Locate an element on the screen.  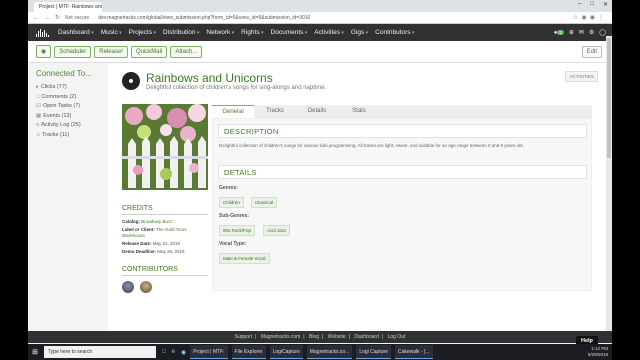
nav-projects: Projects is located at coordinates (142, 32).